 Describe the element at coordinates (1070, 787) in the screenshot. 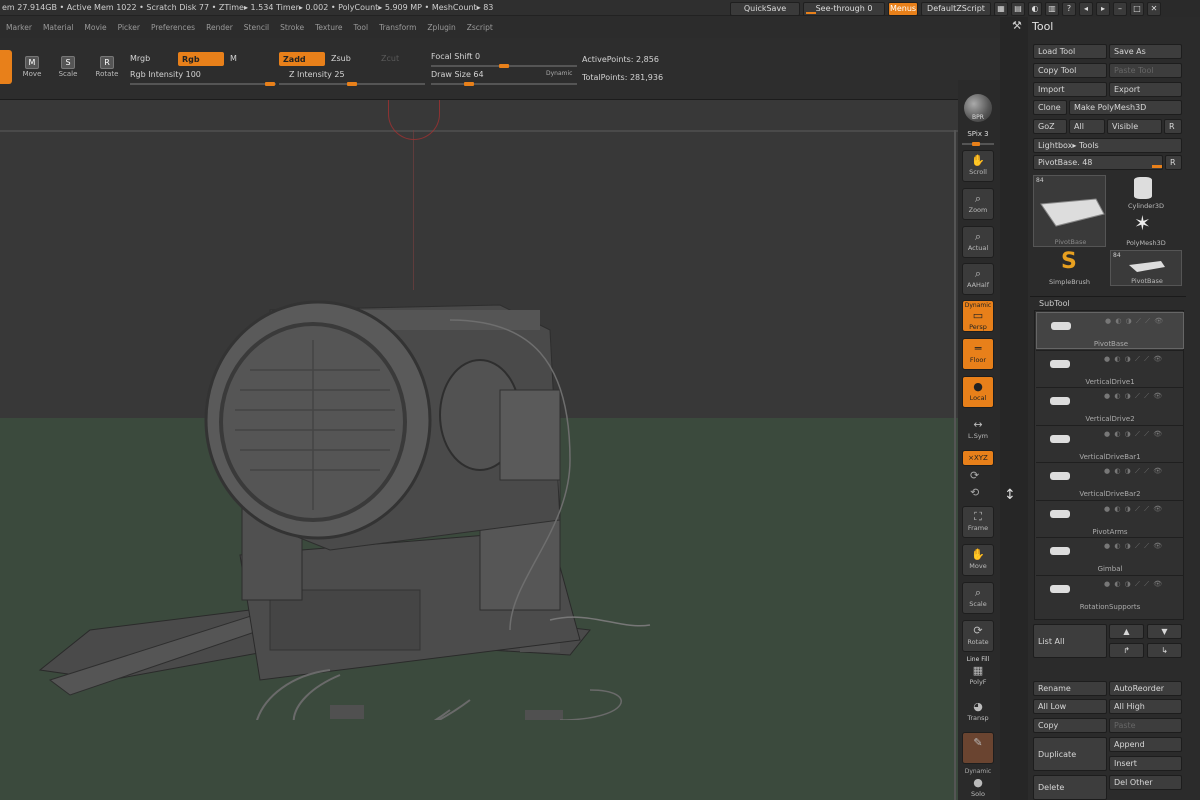

I see `delete-button: Delete` at that location.